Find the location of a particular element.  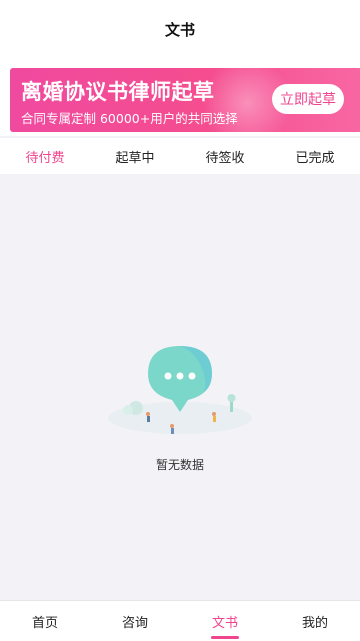

nav-consult: 咨询 is located at coordinates (135, 621).